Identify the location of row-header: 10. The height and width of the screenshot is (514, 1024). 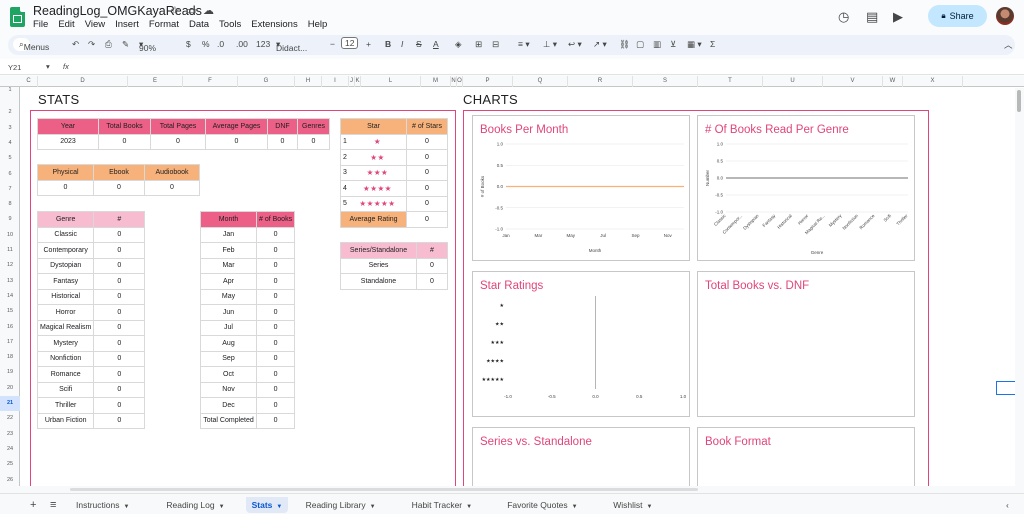
(10, 235).